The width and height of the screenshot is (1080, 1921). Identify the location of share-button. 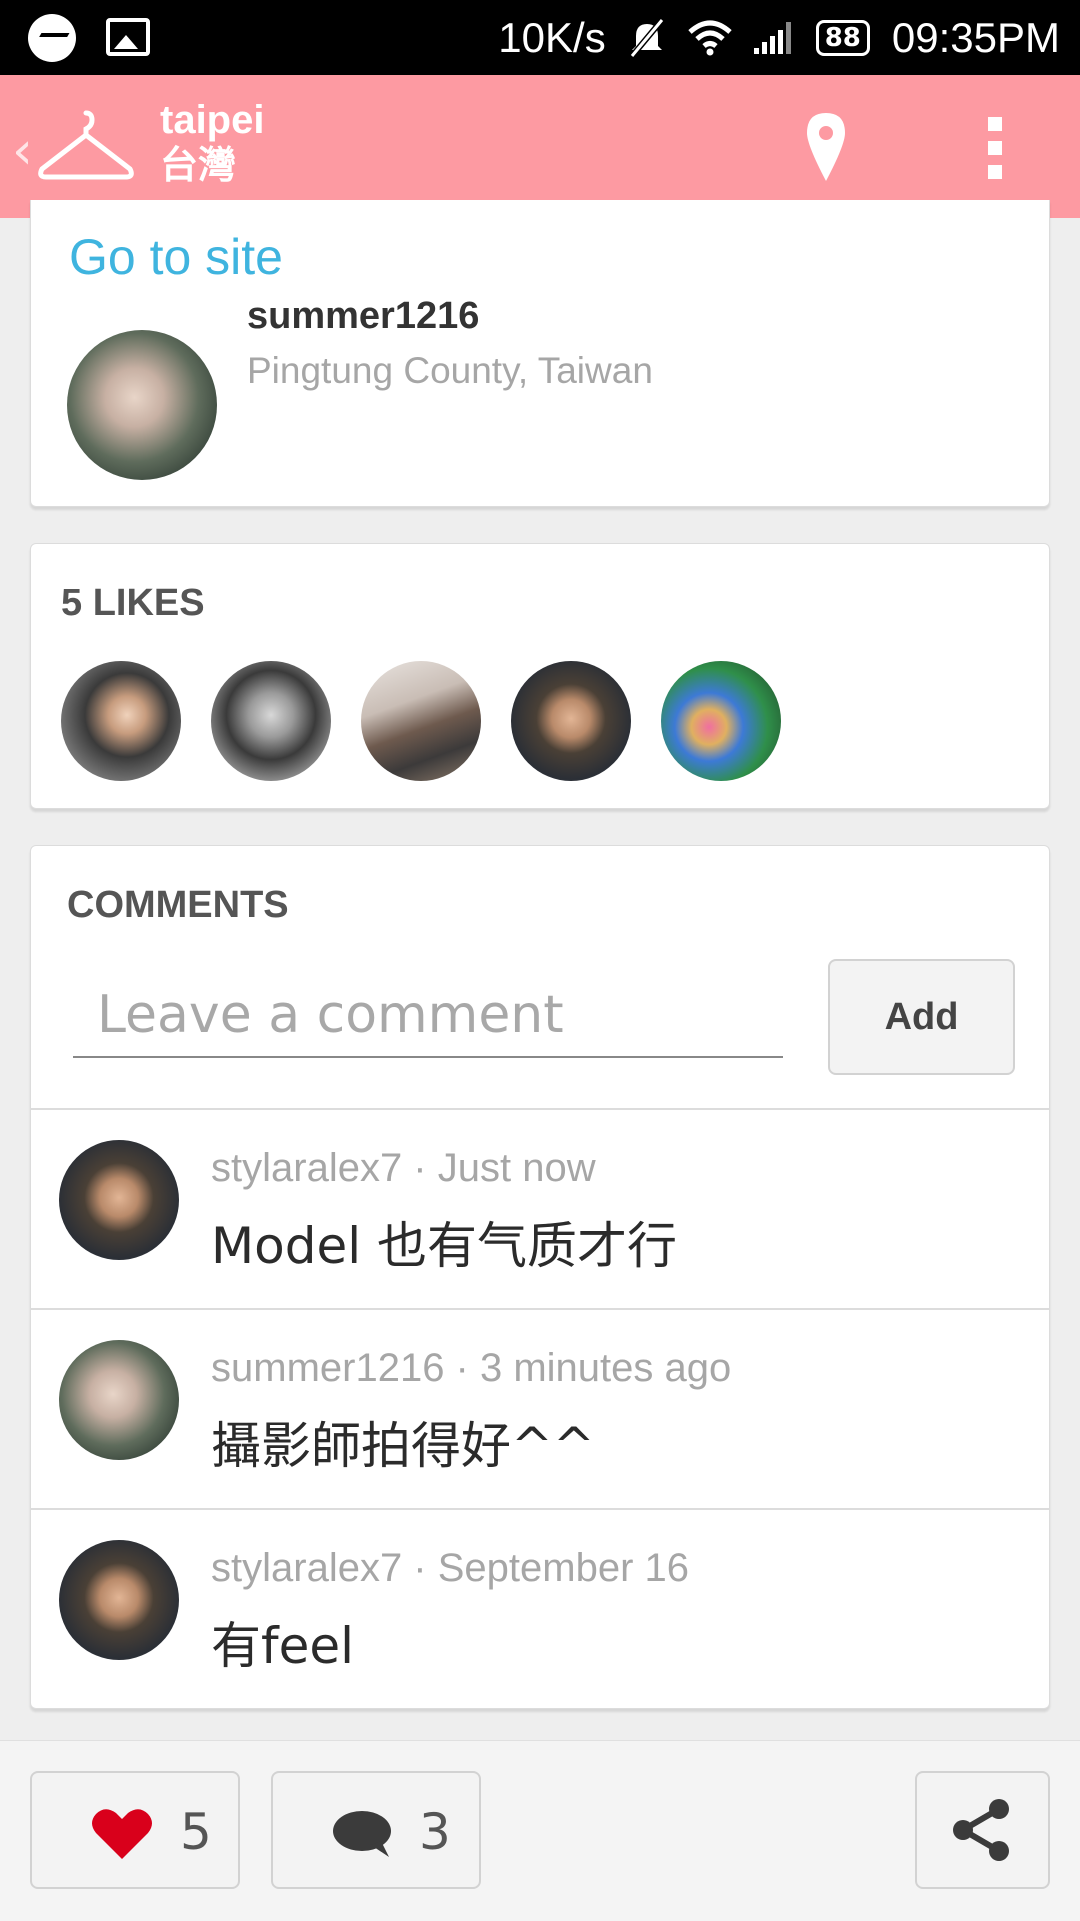
(982, 1830).